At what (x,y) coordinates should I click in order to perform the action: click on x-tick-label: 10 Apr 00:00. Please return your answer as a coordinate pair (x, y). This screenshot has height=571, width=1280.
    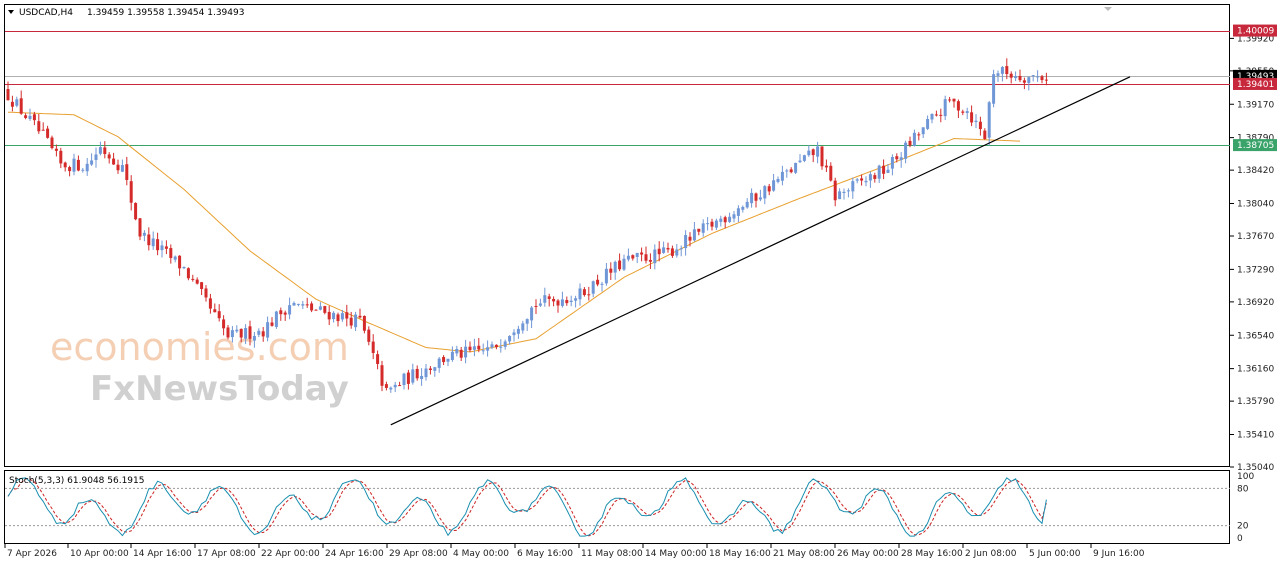
    Looking at the image, I should click on (99, 554).